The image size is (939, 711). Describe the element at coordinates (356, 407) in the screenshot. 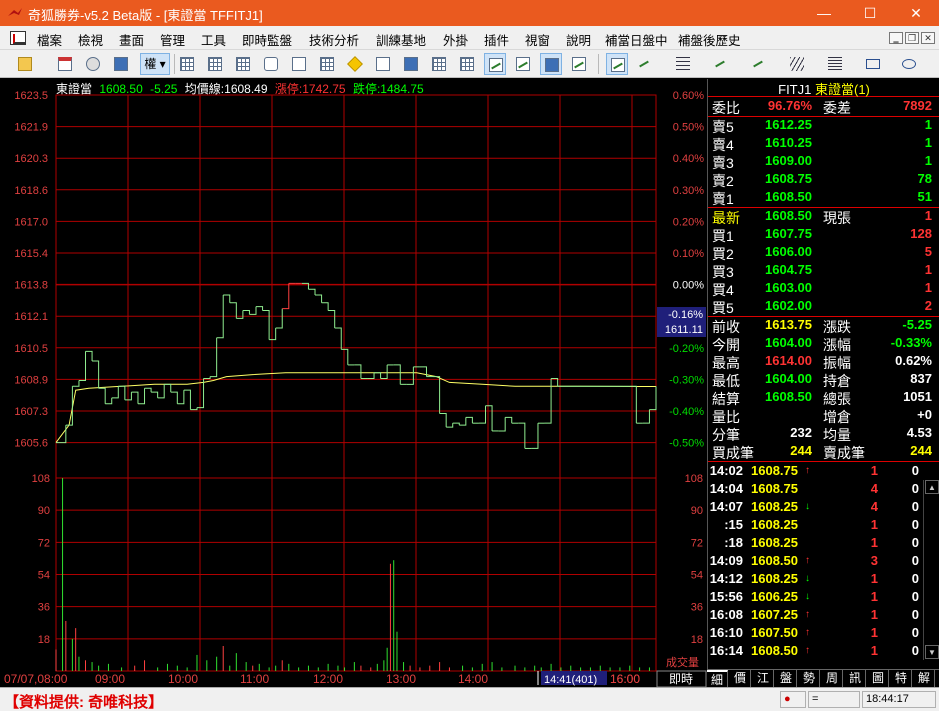

I see `avg-price-line` at that location.